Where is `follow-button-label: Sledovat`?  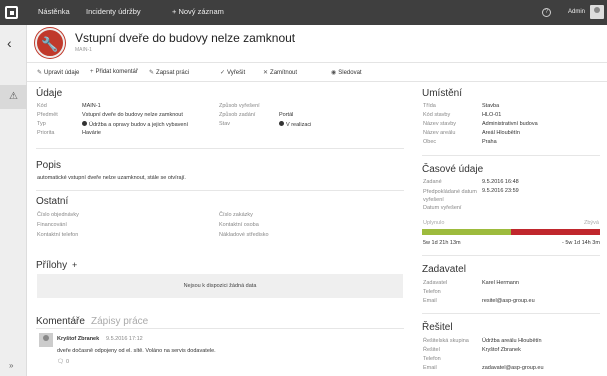
follow-button-label: Sledovat is located at coordinates (350, 73).